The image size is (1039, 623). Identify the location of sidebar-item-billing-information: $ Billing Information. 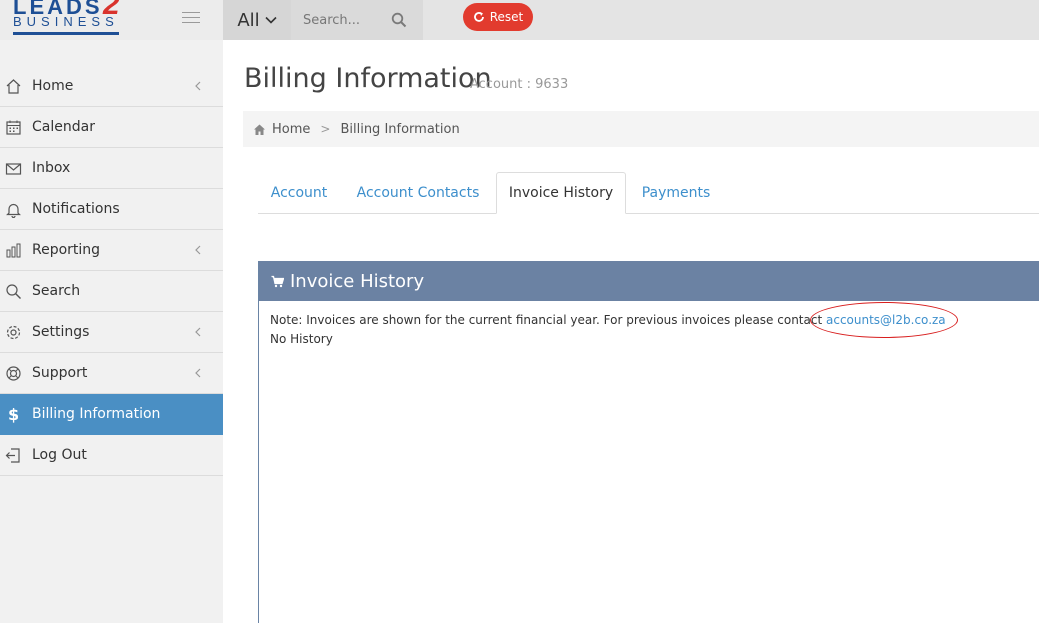
(111, 414).